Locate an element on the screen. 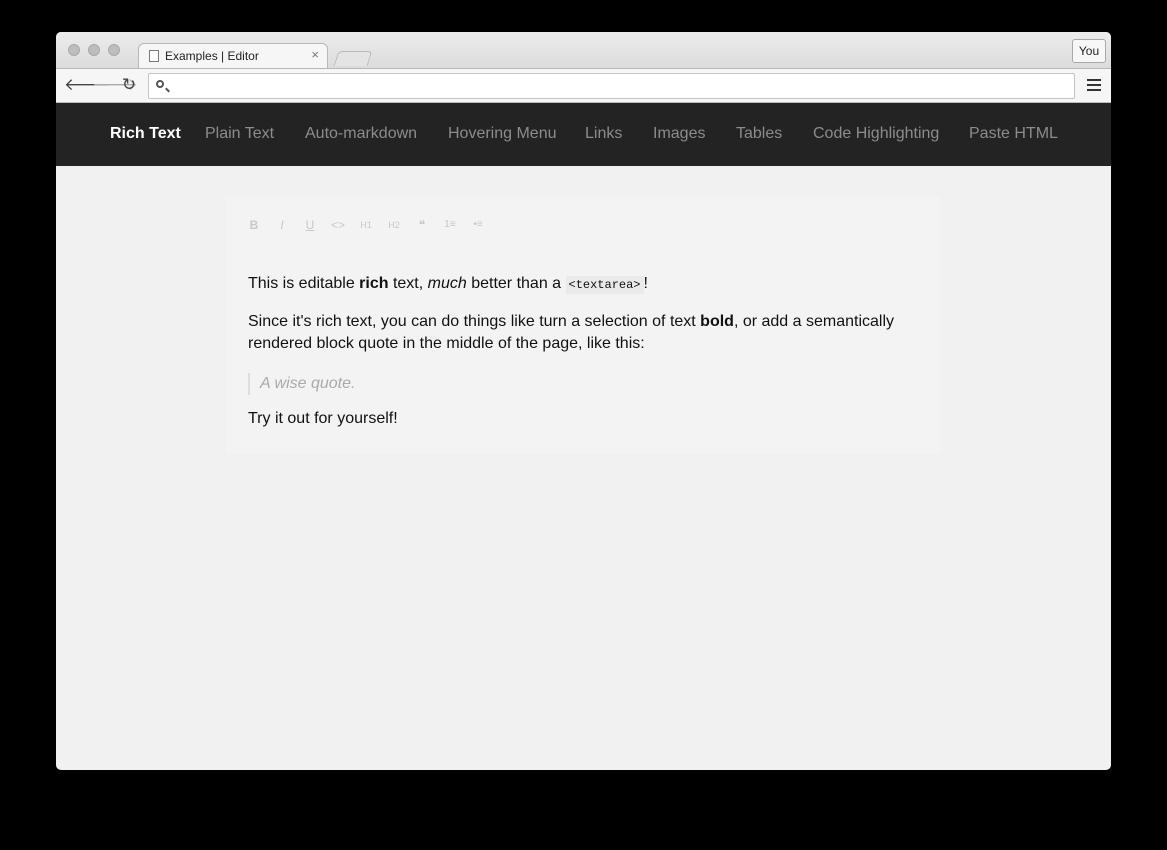  minimize-window-button is located at coordinates (94, 50).